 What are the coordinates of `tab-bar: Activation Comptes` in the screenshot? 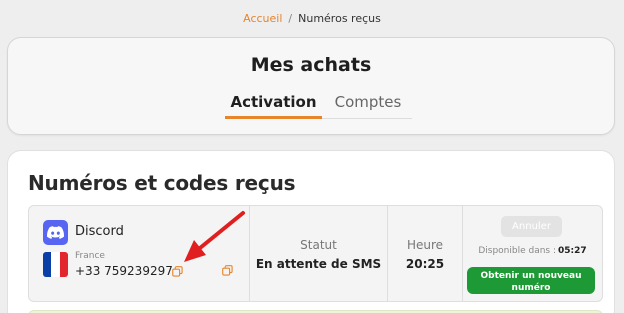 It's located at (318, 105).